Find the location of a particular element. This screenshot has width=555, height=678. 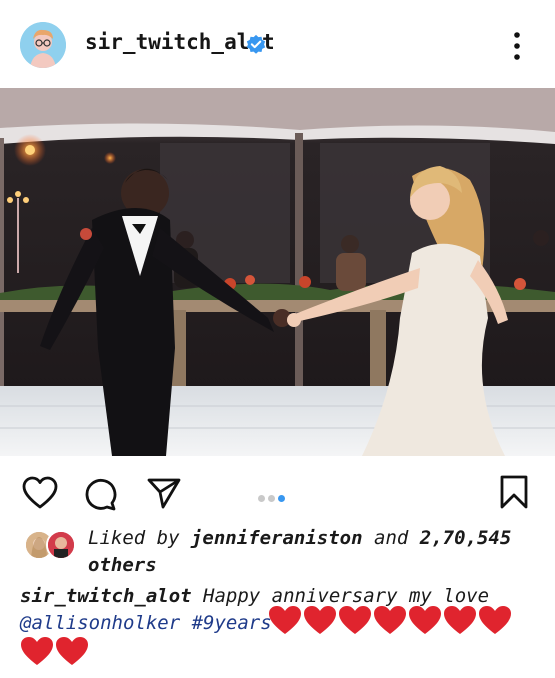

comment-icon is located at coordinates (100, 494).